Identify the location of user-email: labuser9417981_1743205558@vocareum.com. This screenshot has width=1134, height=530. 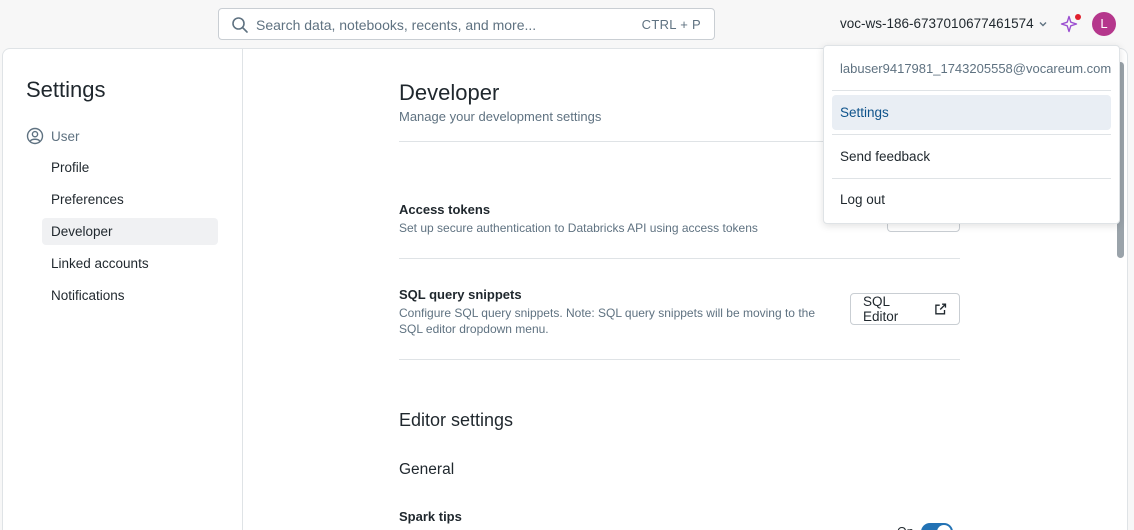
(976, 68).